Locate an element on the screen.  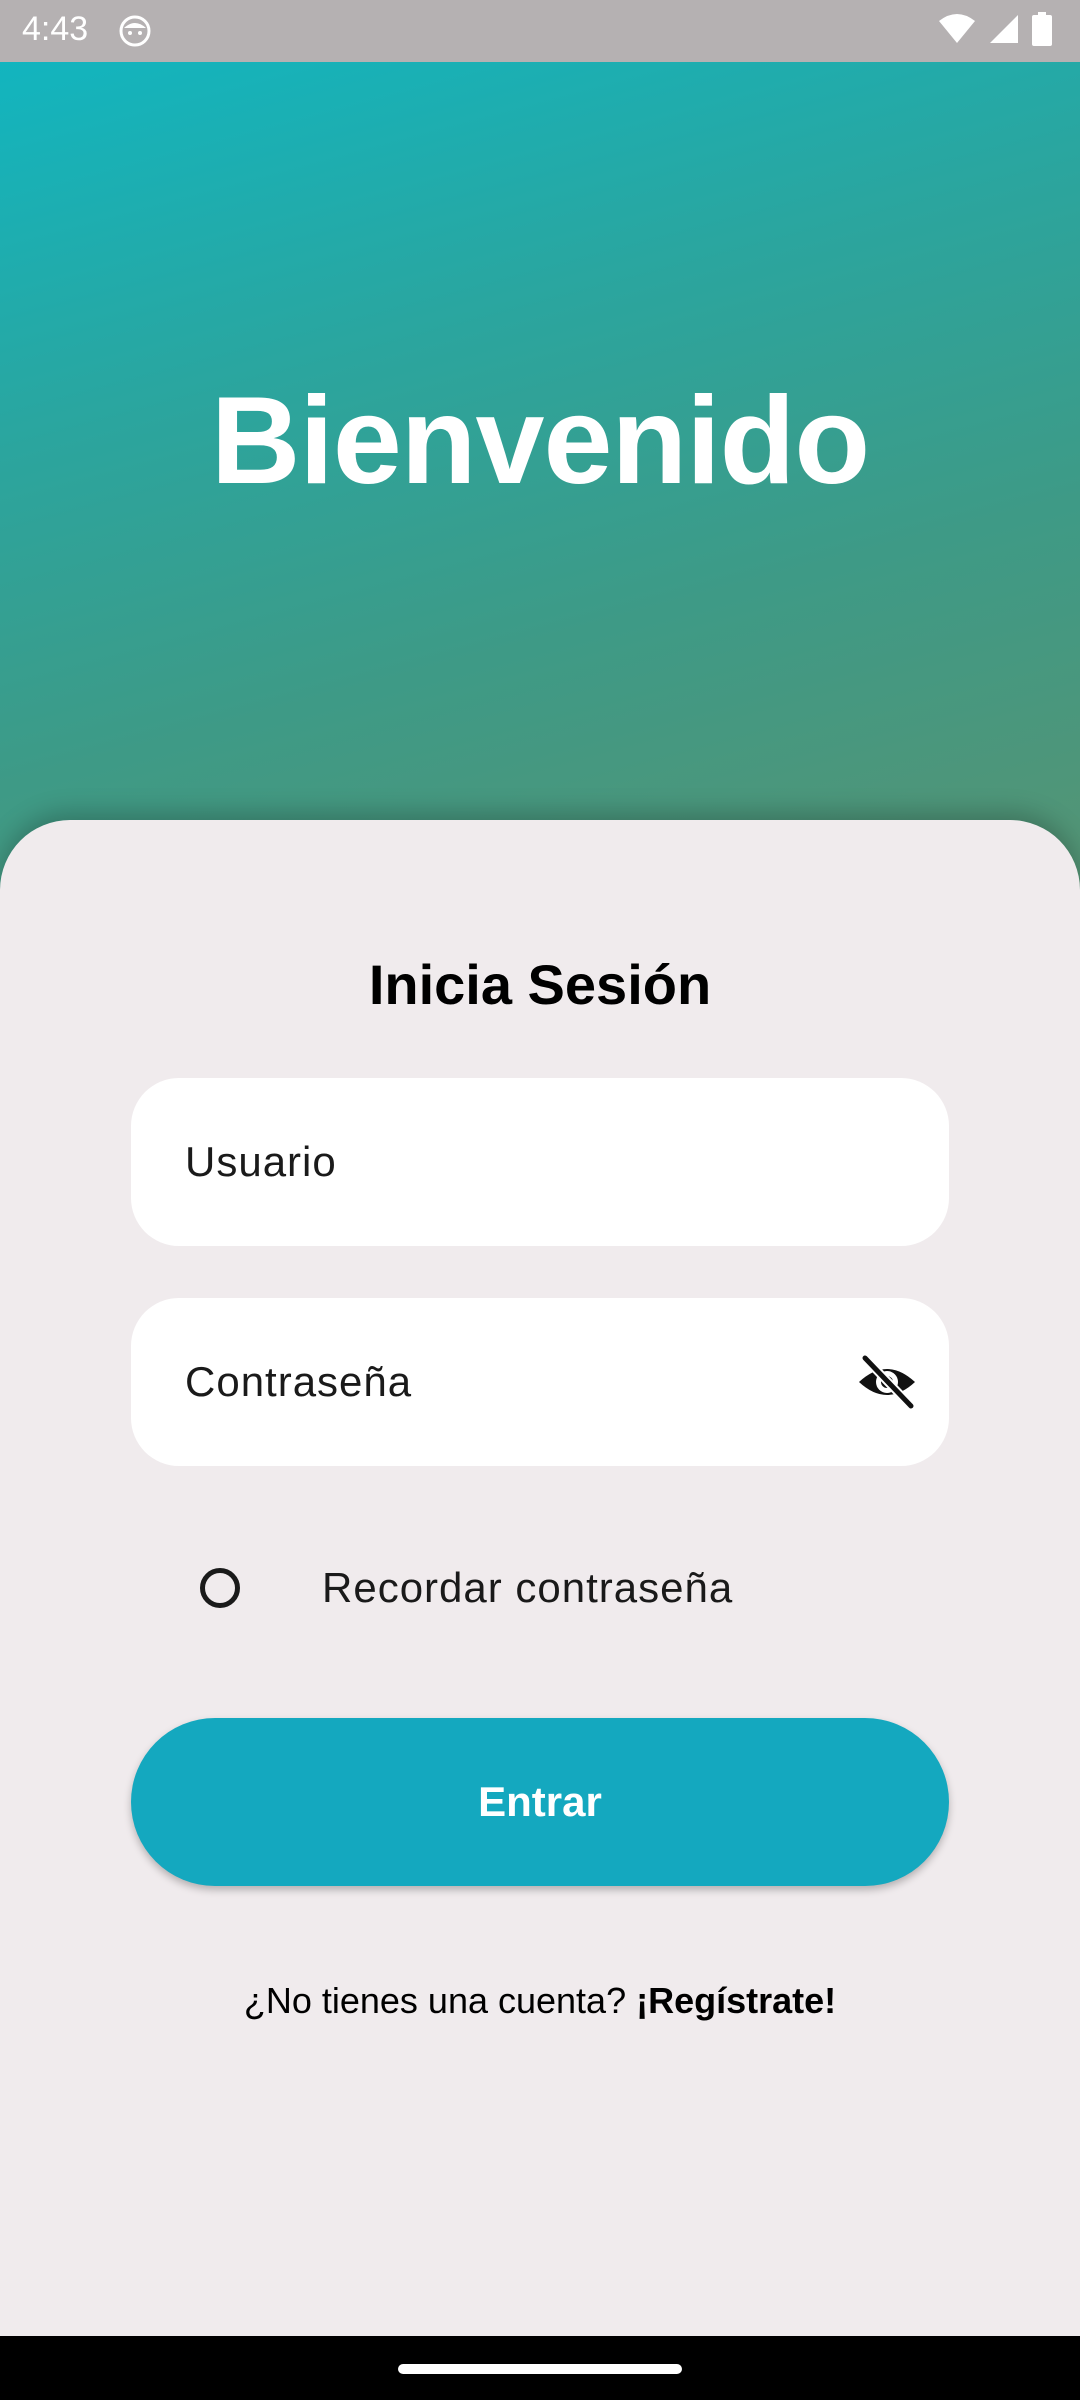
register-row: ¿No tienes una cuenta? ¡Regístrate! is located at coordinates (540, 2001).